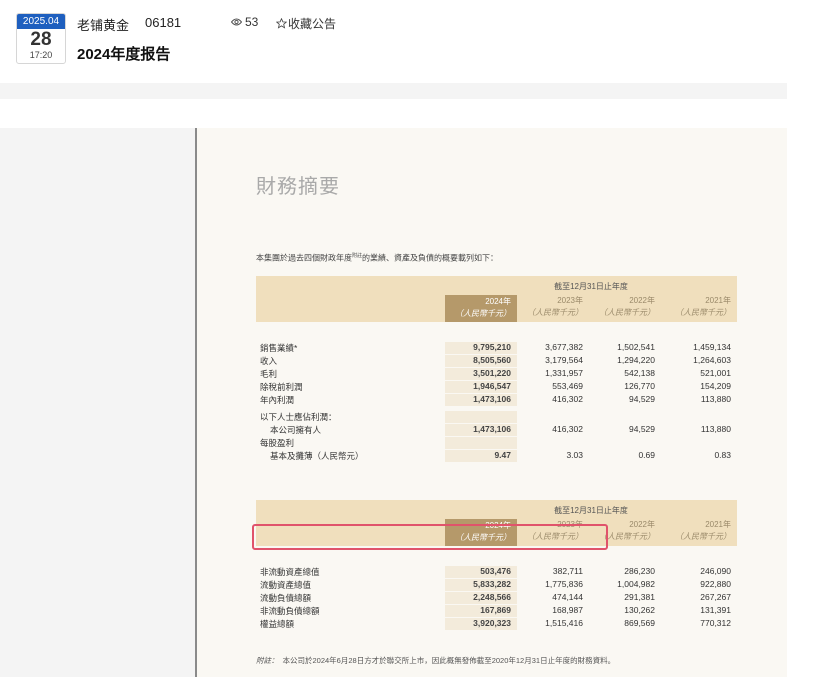  What do you see at coordinates (377, 258) in the screenshot?
I see `intro-text: 本集團於過去四個財政年度附註的業績、資產及負債的概要載列如下：` at bounding box center [377, 258].